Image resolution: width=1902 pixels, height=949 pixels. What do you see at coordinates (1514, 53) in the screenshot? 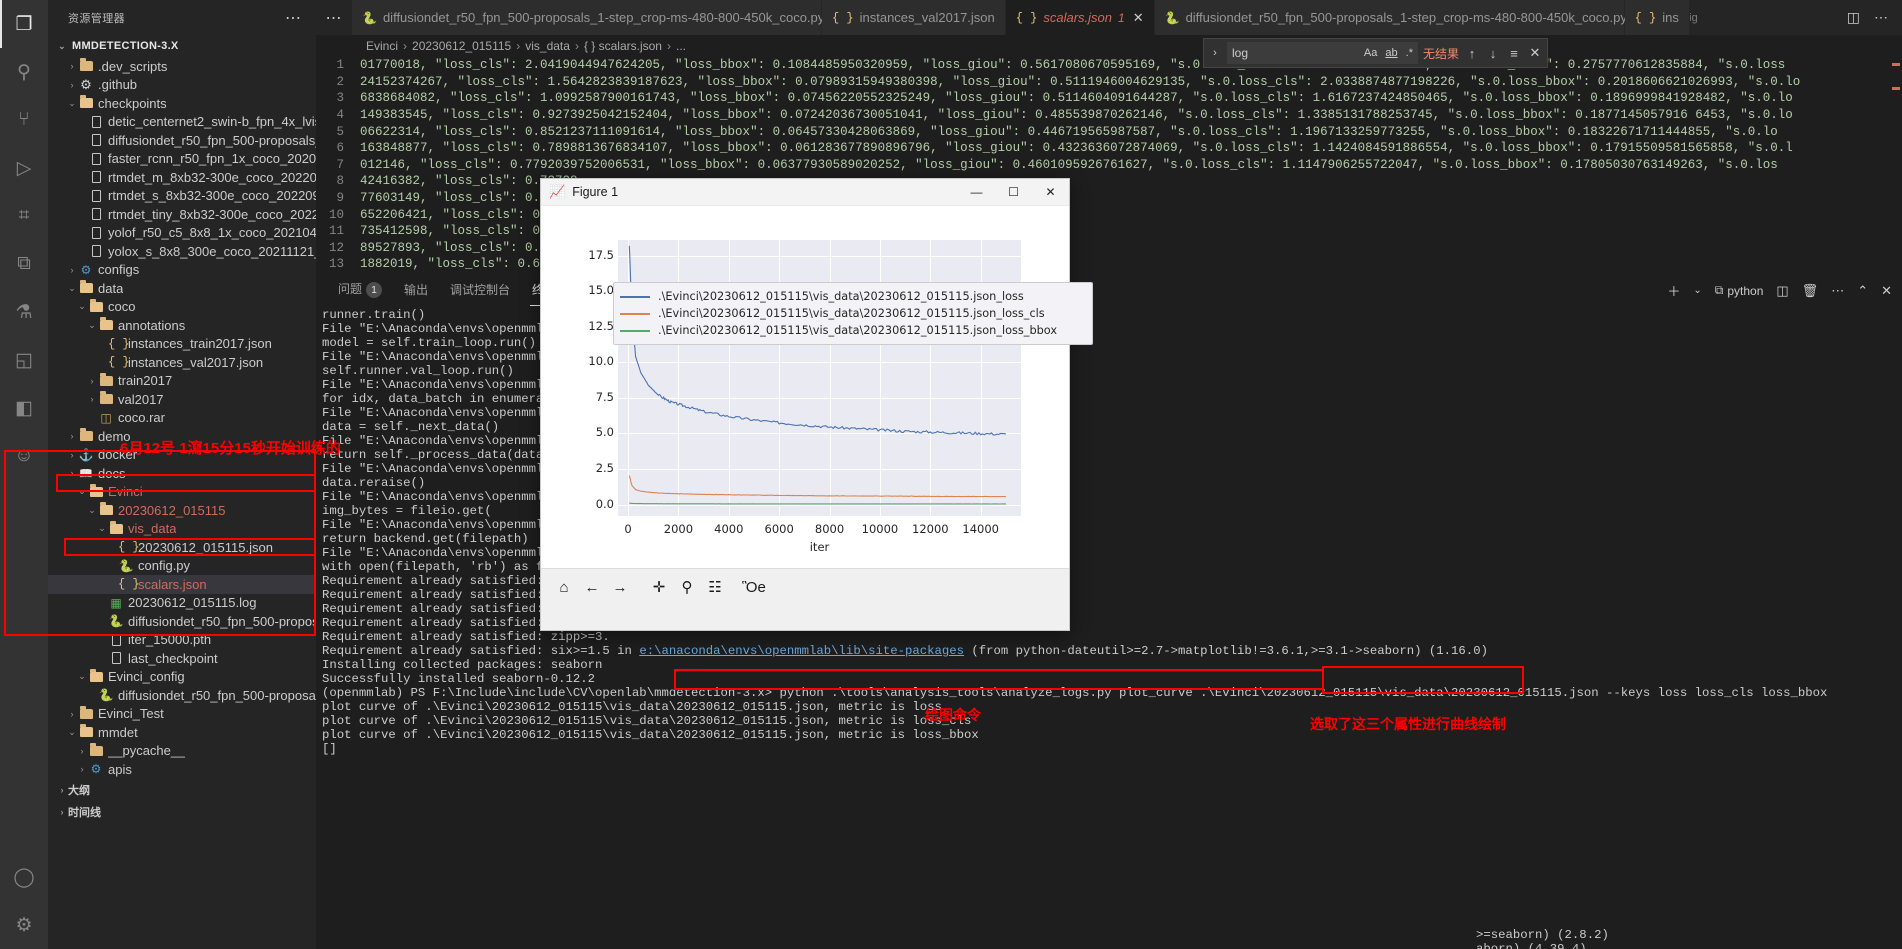
I see `find-in-selection-icon: ≡` at bounding box center [1514, 53].